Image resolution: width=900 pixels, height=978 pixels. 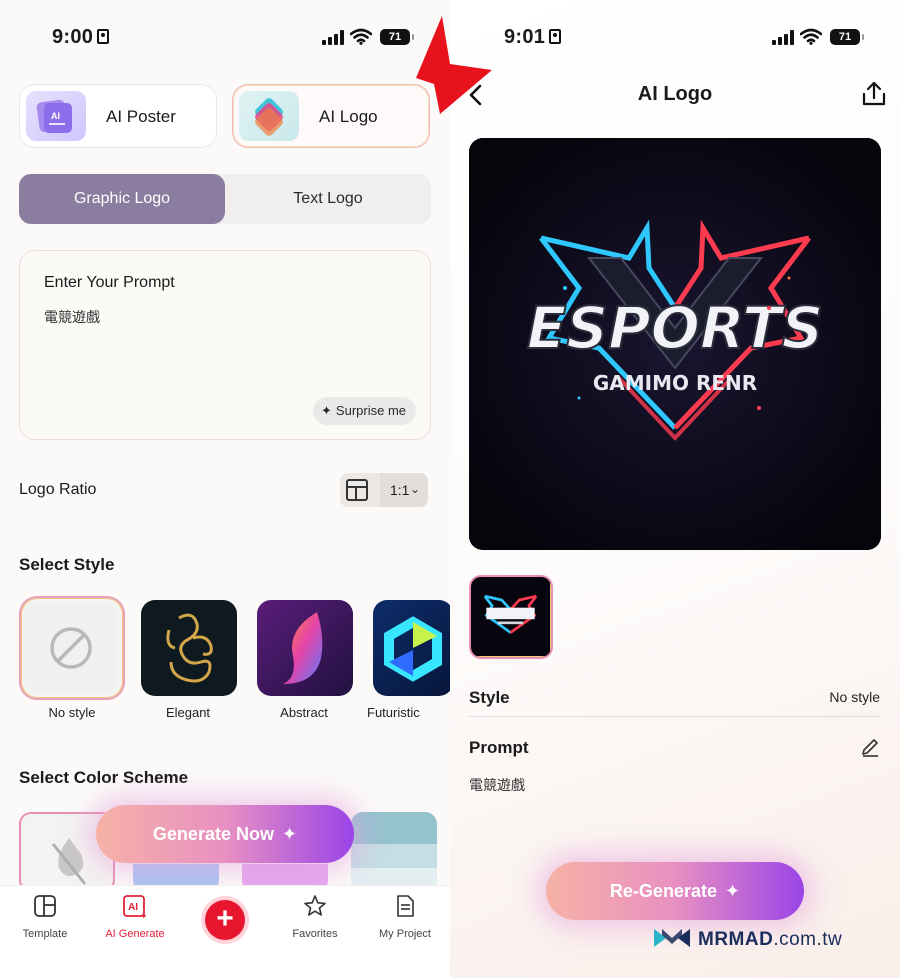 I want to click on regenerate-button: Re-Generate ✦, so click(x=675, y=891).